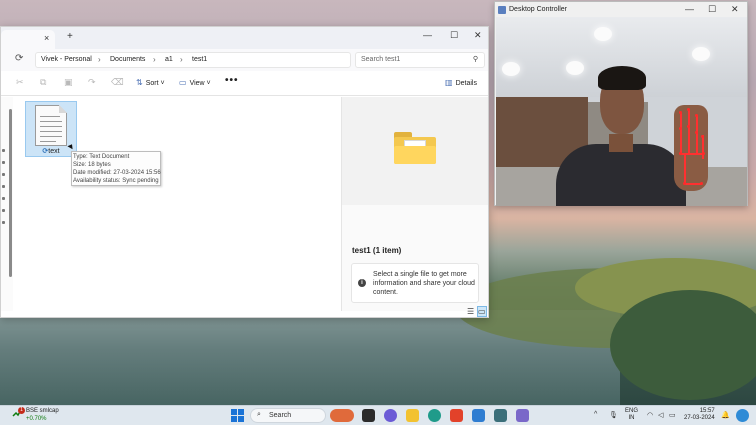  What do you see at coordinates (466, 83) in the screenshot?
I see `details-label: Details` at bounding box center [466, 83].